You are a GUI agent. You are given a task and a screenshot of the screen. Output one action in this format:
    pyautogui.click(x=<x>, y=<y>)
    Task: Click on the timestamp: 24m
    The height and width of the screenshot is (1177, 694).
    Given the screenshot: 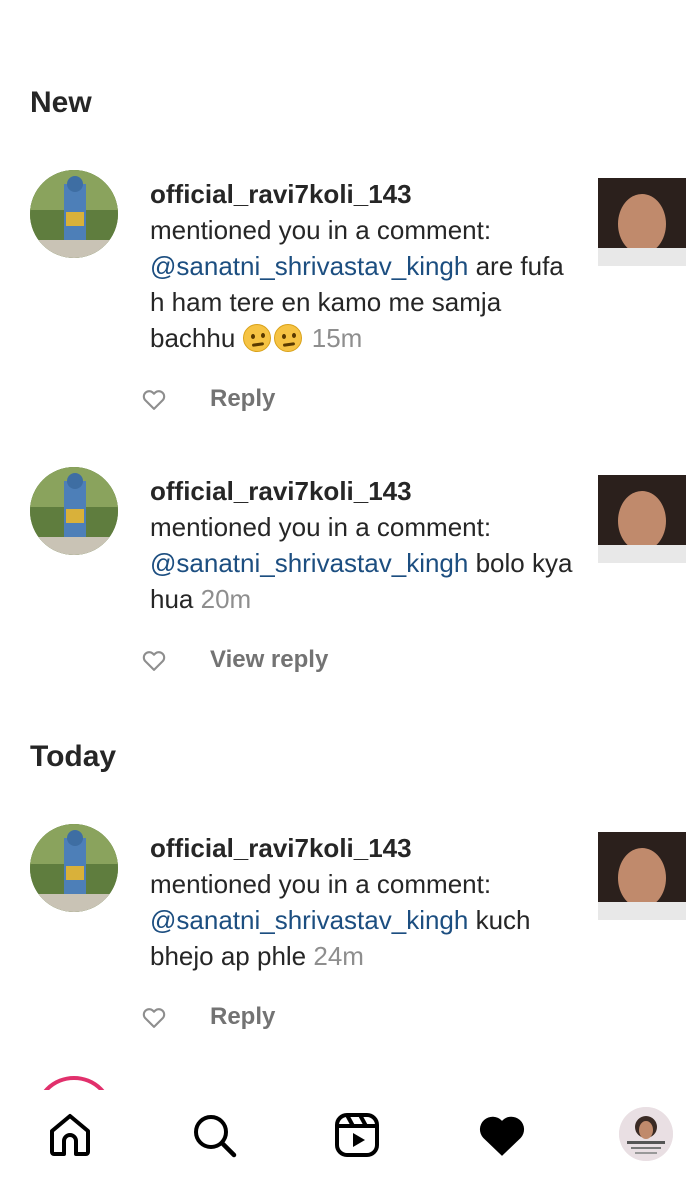 What is the action you would take?
    pyautogui.click(x=338, y=956)
    